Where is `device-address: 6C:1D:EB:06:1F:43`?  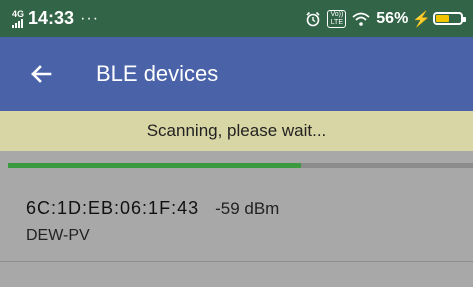 device-address: 6C:1D:EB:06:1F:43 is located at coordinates (113, 208).